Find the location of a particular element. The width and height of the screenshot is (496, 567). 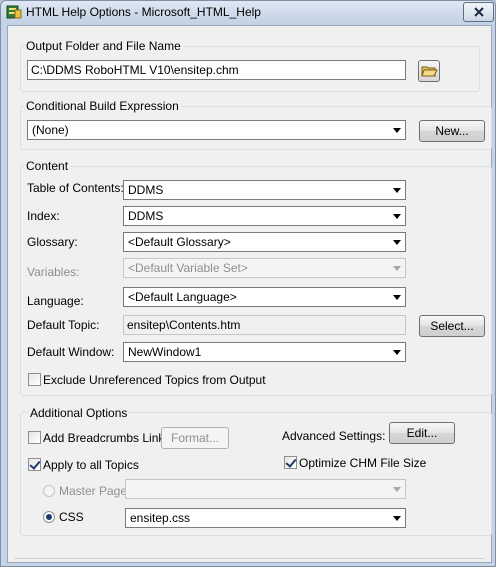

css-label: CSS is located at coordinates (71, 517).